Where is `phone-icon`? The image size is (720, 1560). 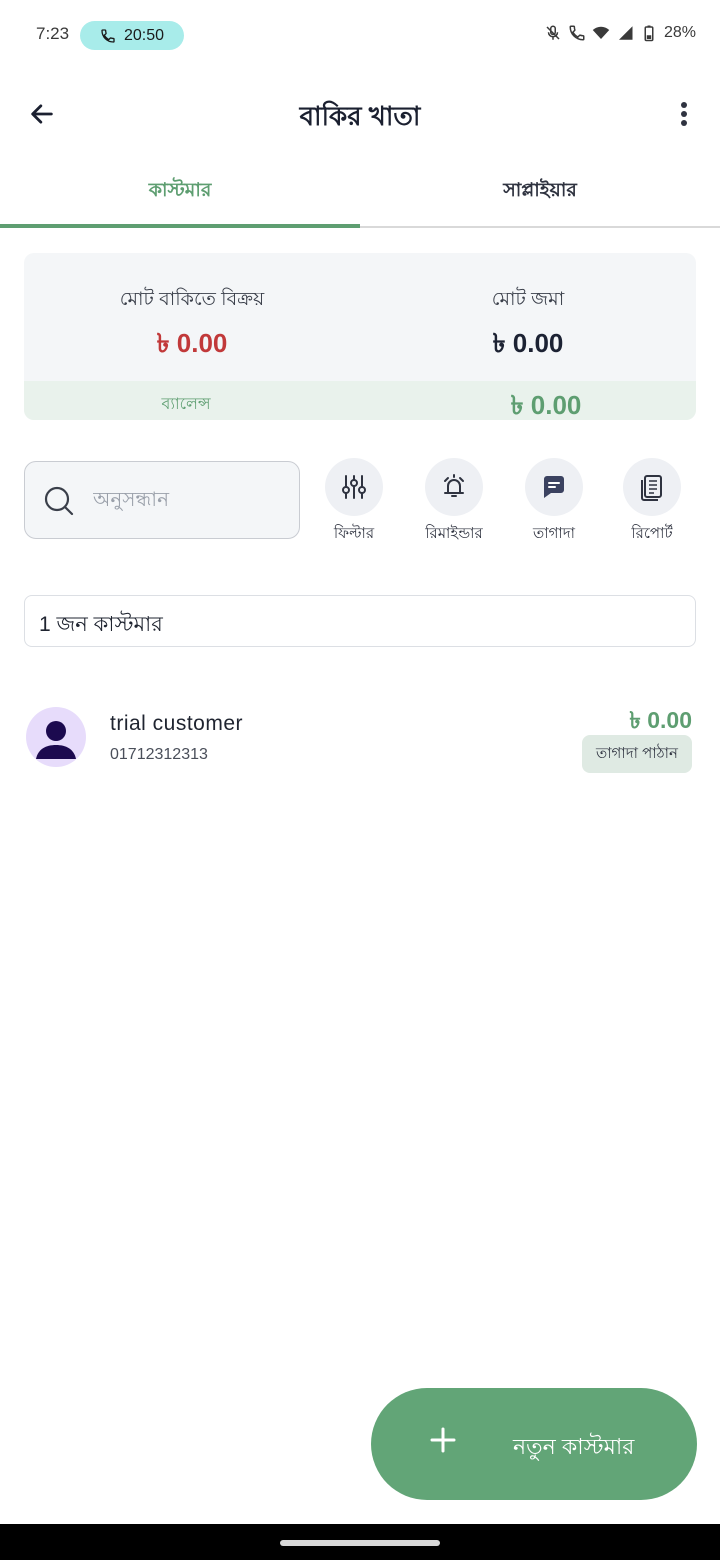 phone-icon is located at coordinates (108, 35).